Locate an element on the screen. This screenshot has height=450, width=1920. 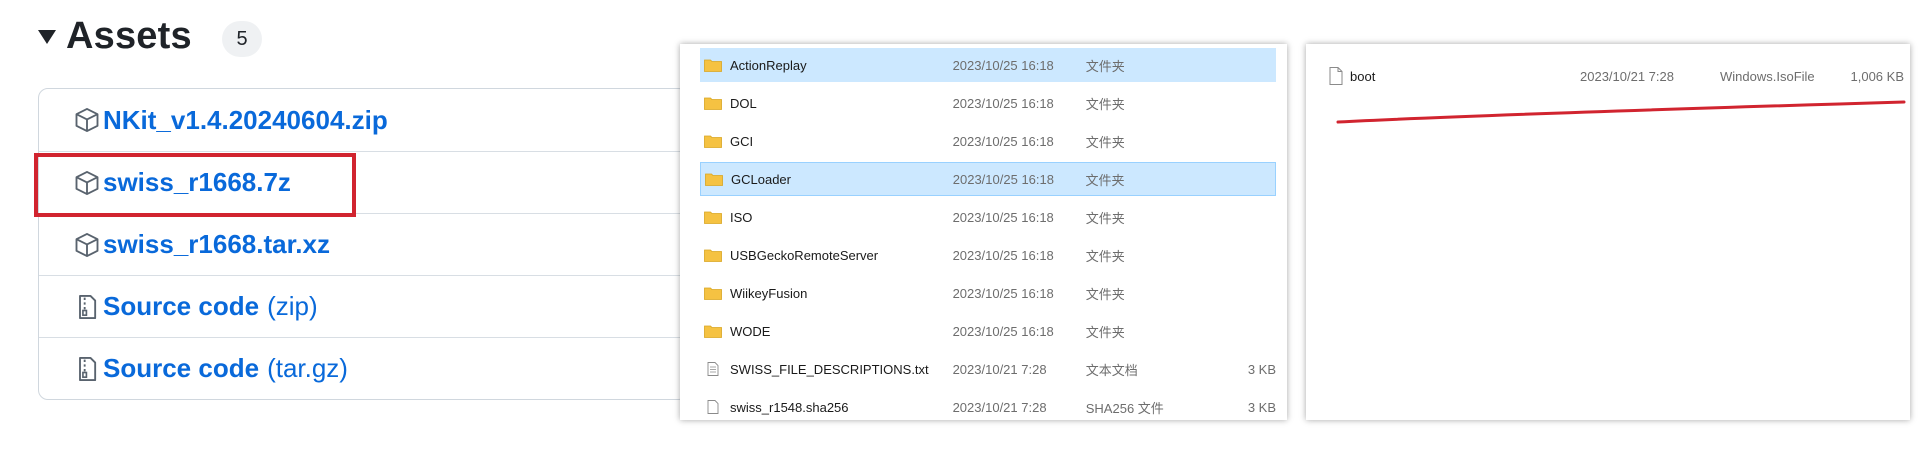
file-type: 文本文档 is located at coordinates (1111, 370).